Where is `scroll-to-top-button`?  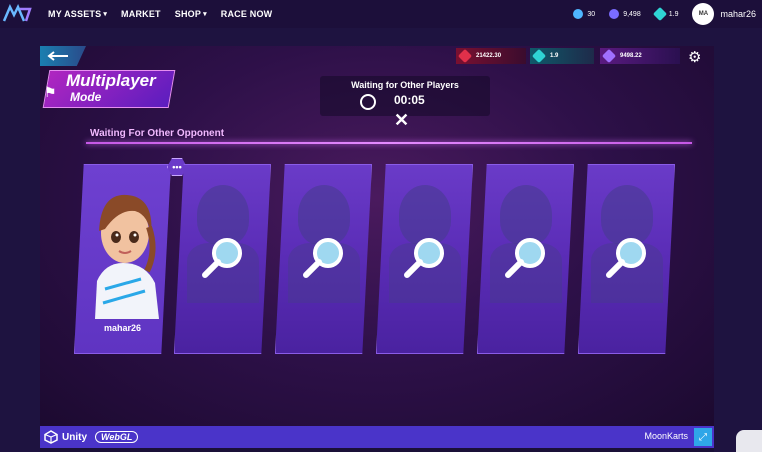
scroll-to-top-button is located at coordinates (749, 441).